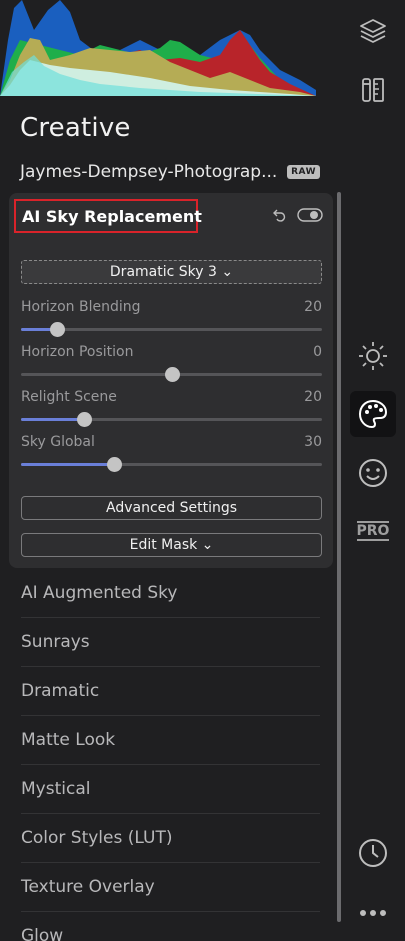  What do you see at coordinates (303, 172) in the screenshot?
I see `raw-badge: RAW` at bounding box center [303, 172].